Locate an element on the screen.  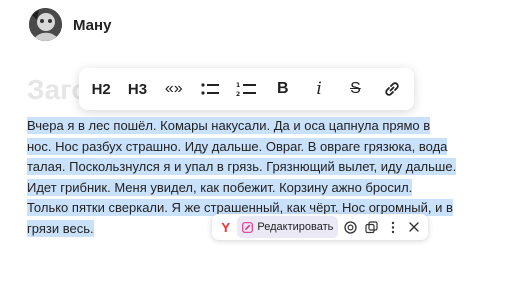
close-button is located at coordinates (414, 227).